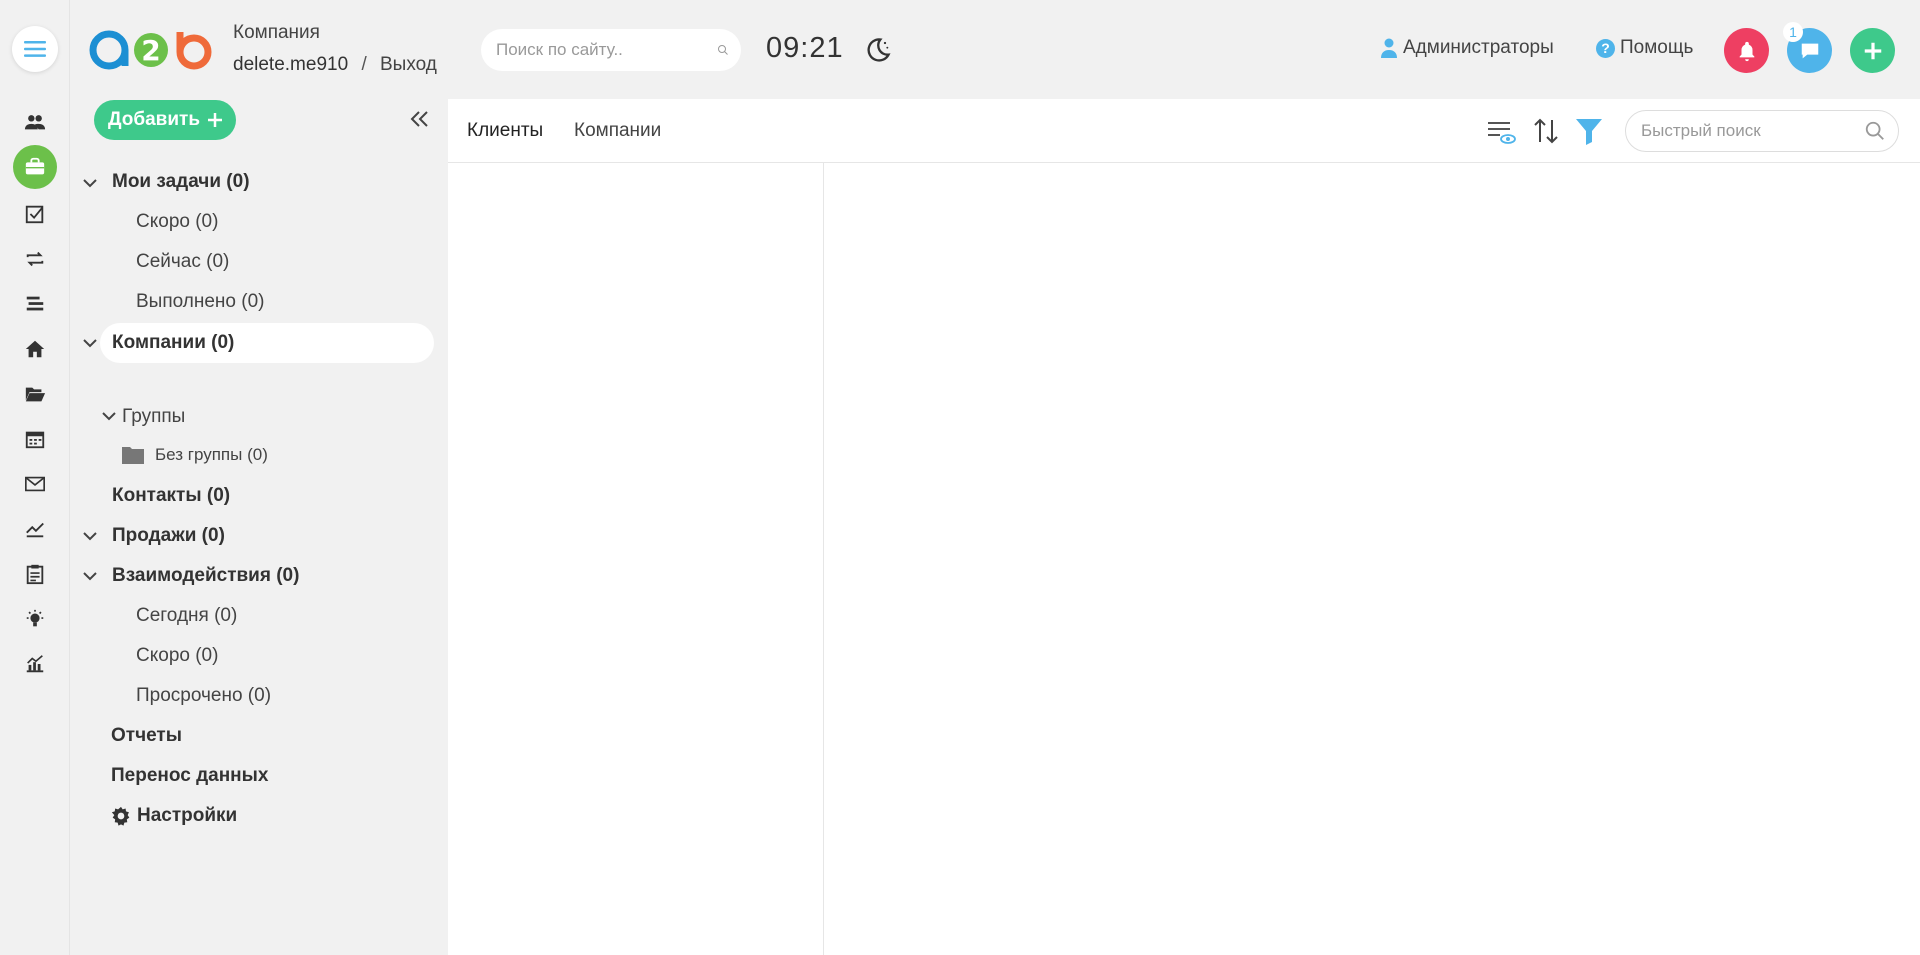 Image resolution: width=1920 pixels, height=955 pixels. I want to click on rail-transfers-button, so click(35, 259).